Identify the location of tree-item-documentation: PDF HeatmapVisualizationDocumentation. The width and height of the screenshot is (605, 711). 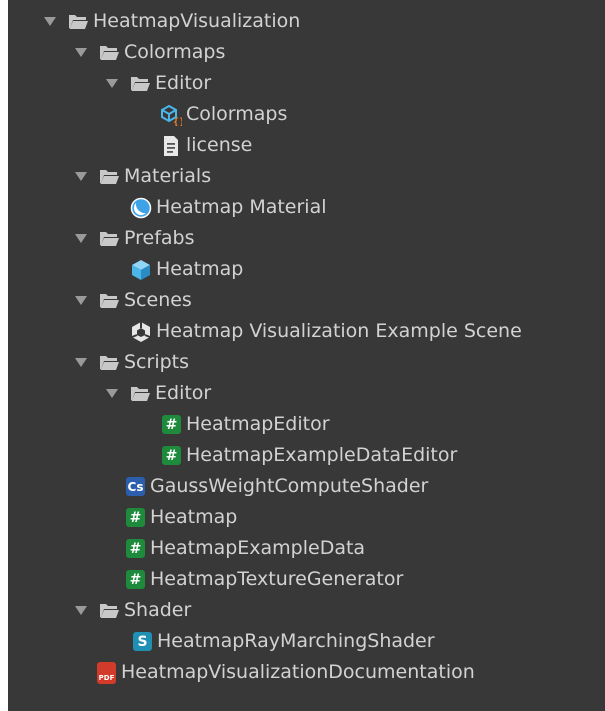
(286, 672).